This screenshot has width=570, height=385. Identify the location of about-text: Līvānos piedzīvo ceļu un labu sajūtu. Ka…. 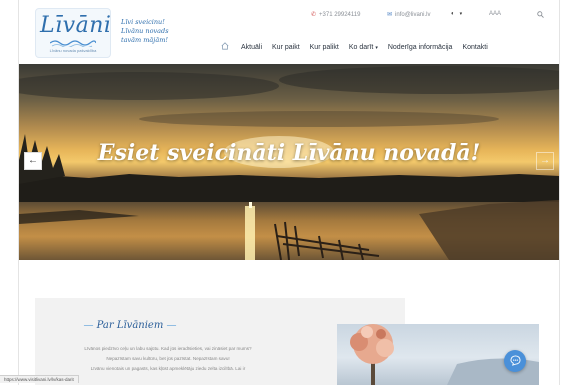
(168, 359).